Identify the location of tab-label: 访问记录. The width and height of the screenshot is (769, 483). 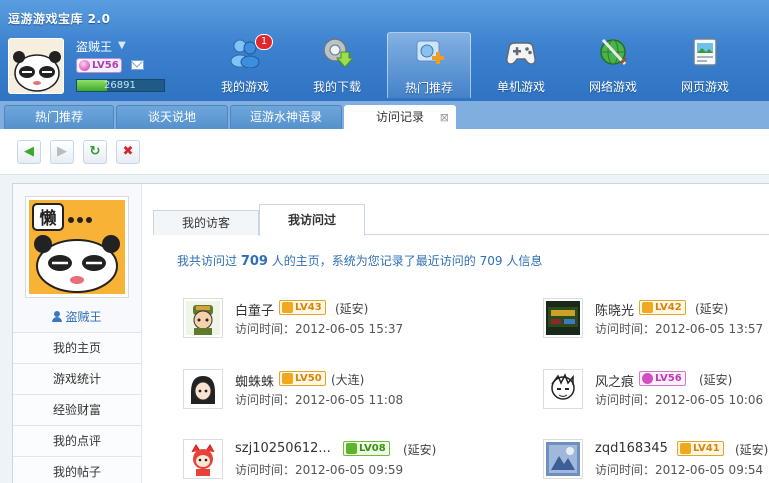
(399, 117).